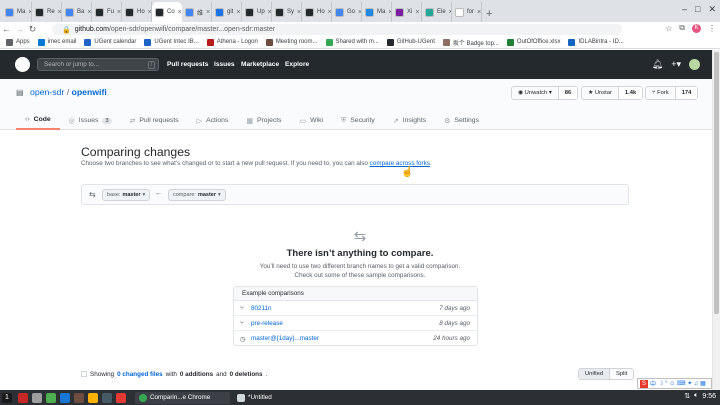  Describe the element at coordinates (154, 120) in the screenshot. I see `tab-pull-requests: ⇄ Pull requests` at that location.